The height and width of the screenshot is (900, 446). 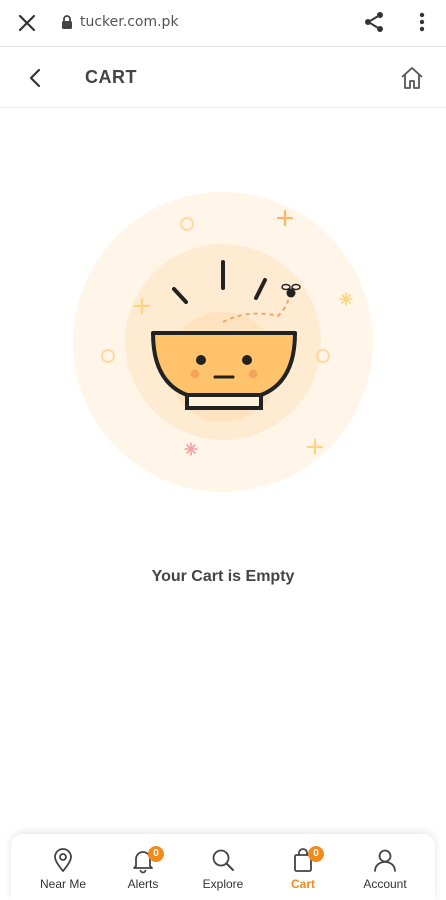 I want to click on home-icon, so click(x=412, y=78).